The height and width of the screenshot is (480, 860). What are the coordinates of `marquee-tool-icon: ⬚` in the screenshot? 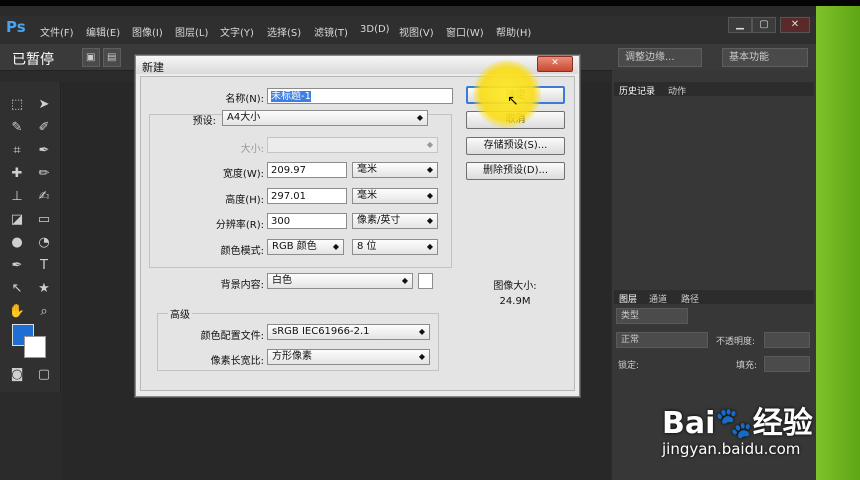 It's located at (17, 105).